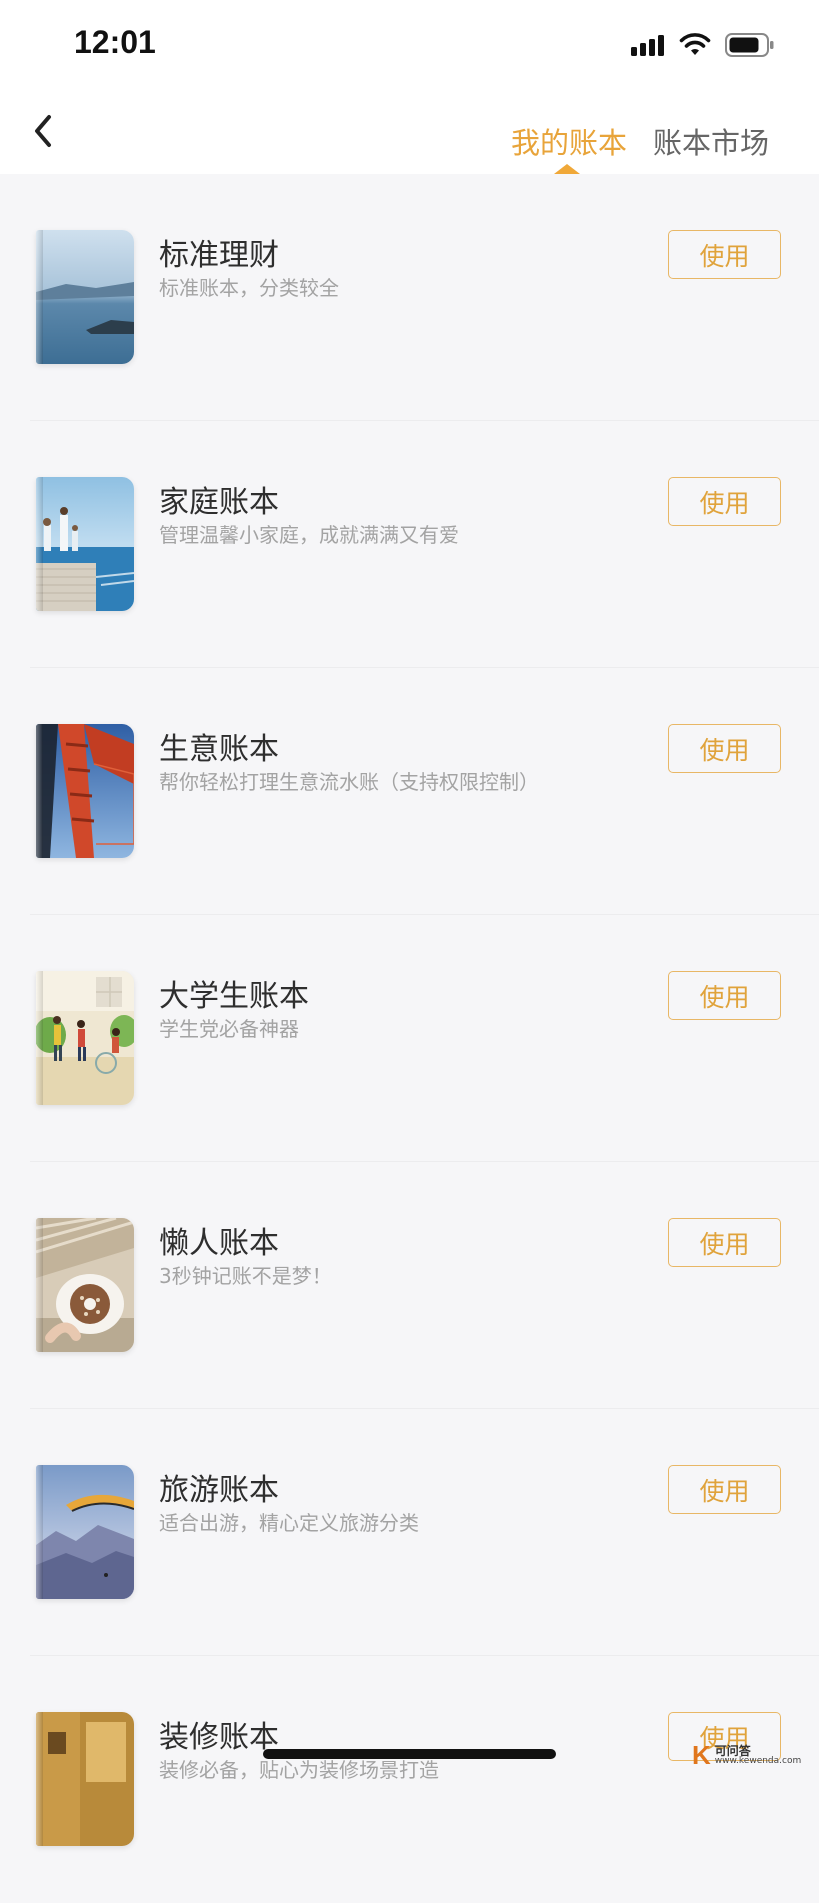  What do you see at coordinates (695, 44) in the screenshot?
I see `wifi-icon` at bounding box center [695, 44].